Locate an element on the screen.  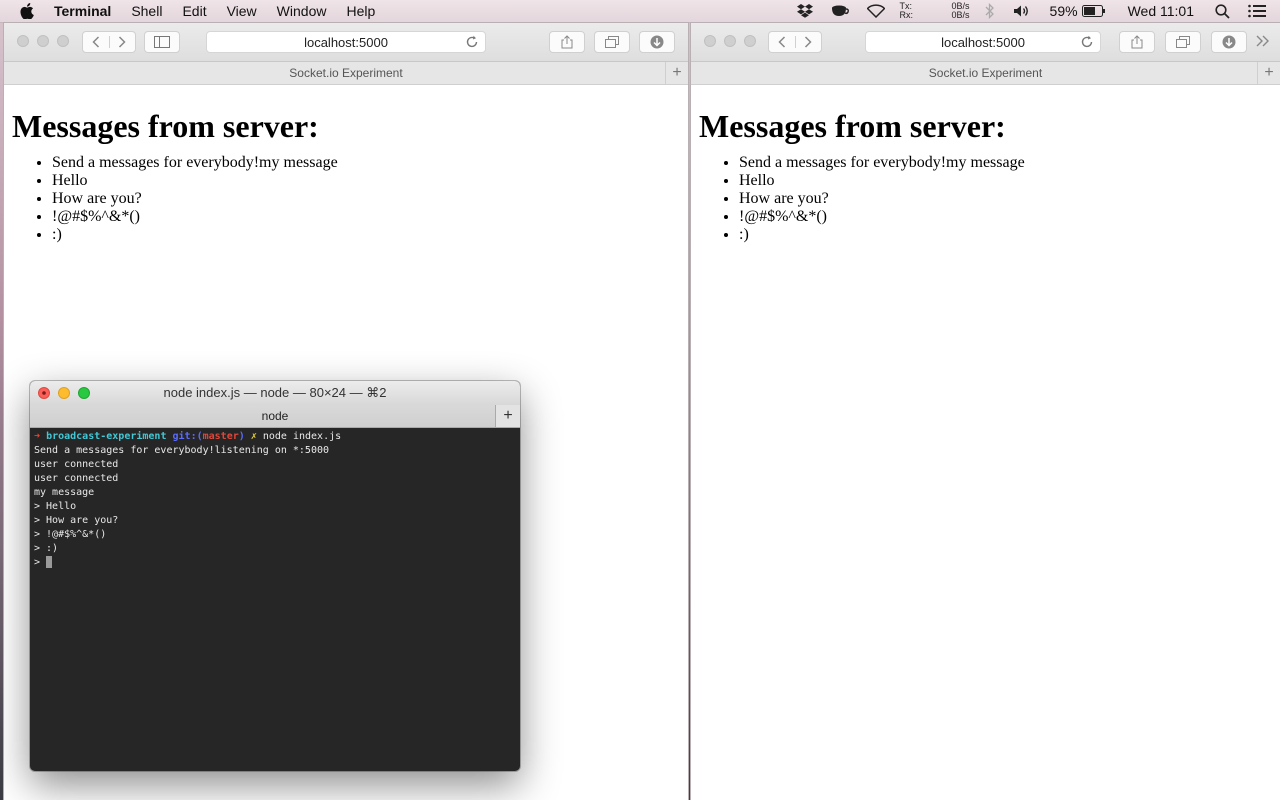
sidebar-icon is located at coordinates (162, 42).